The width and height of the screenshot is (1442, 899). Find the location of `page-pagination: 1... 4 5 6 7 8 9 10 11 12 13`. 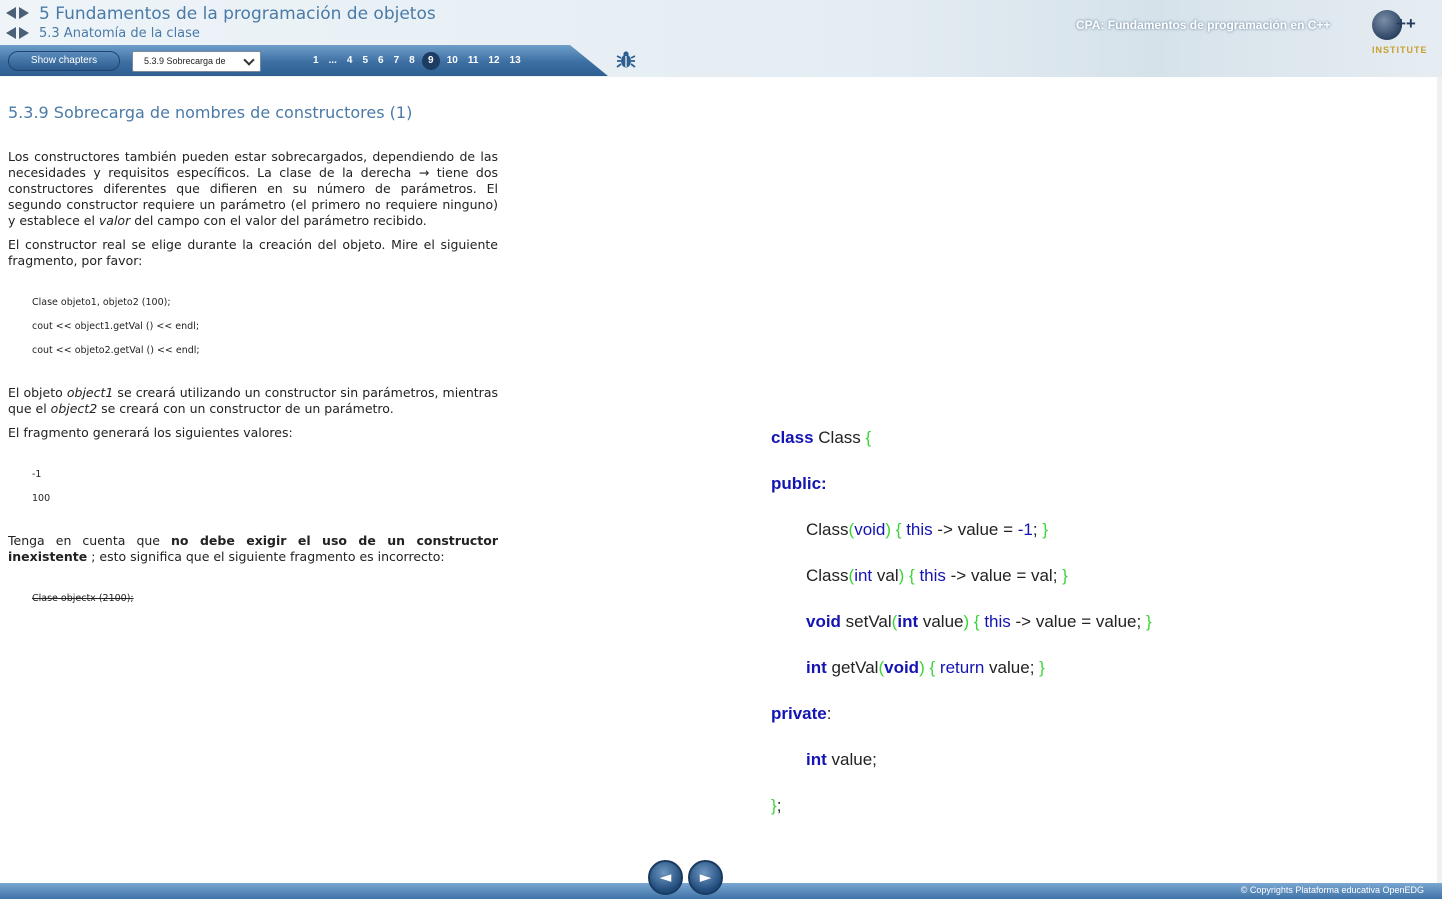

page-pagination: 1... 4 5 6 7 8 9 10 11 12 13 is located at coordinates (417, 61).